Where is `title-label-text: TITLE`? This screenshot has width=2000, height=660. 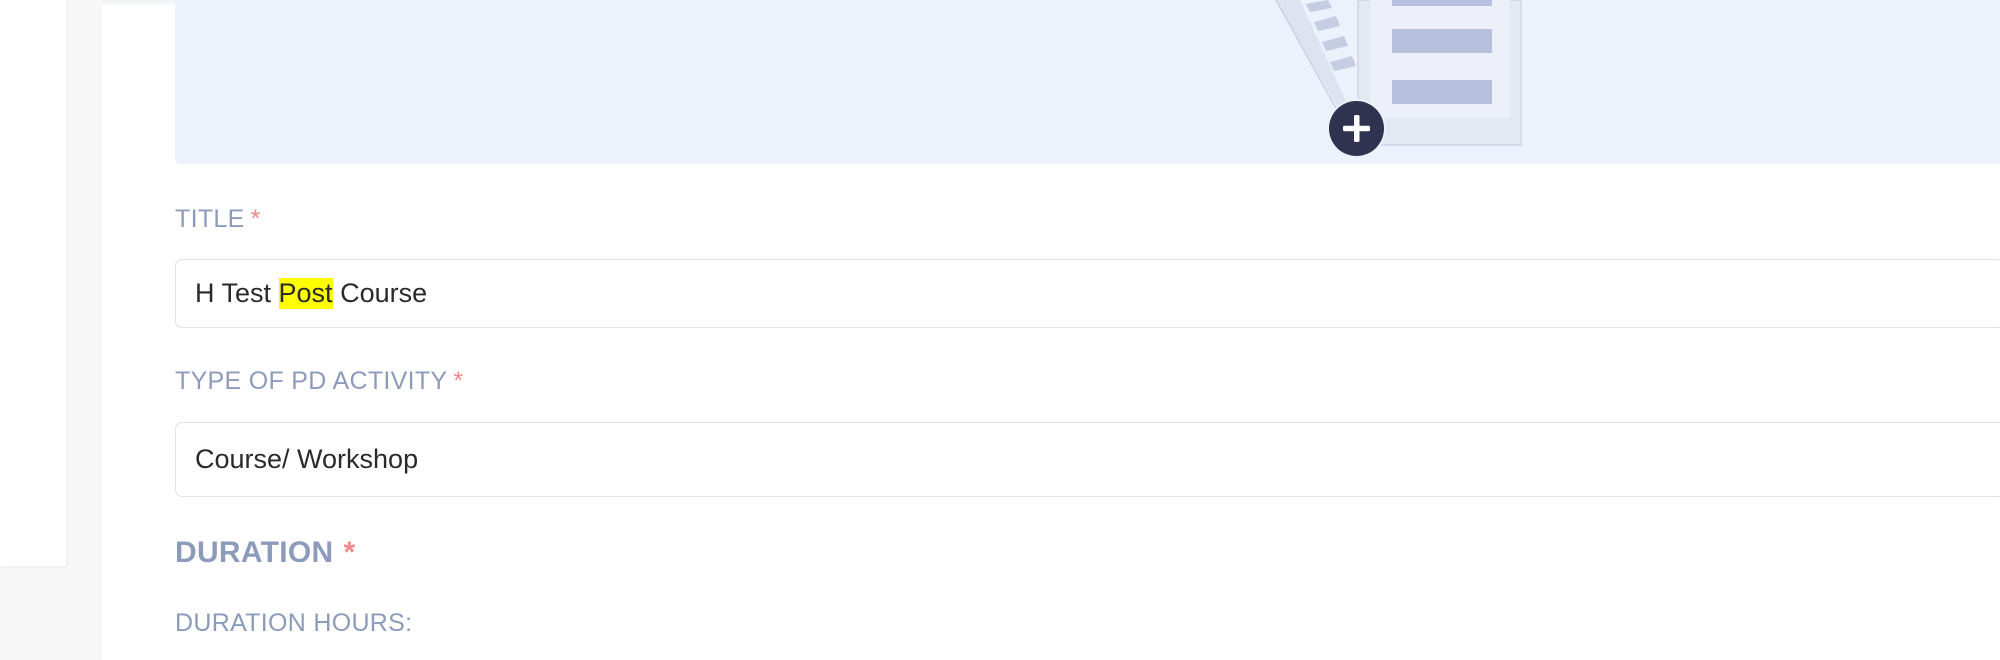
title-label-text: TITLE is located at coordinates (210, 219).